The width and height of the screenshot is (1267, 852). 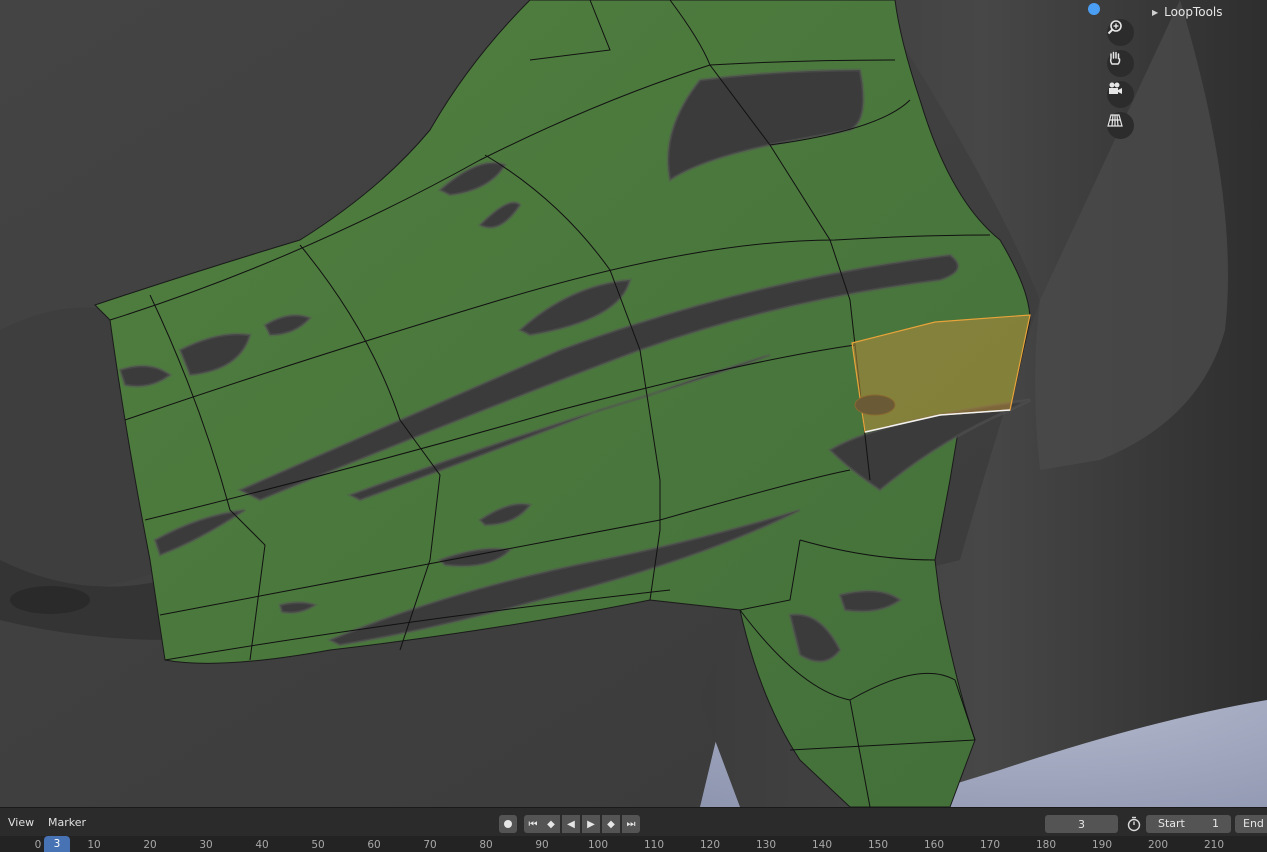 I want to click on start-frame-field: Start 1, so click(x=1188, y=824).